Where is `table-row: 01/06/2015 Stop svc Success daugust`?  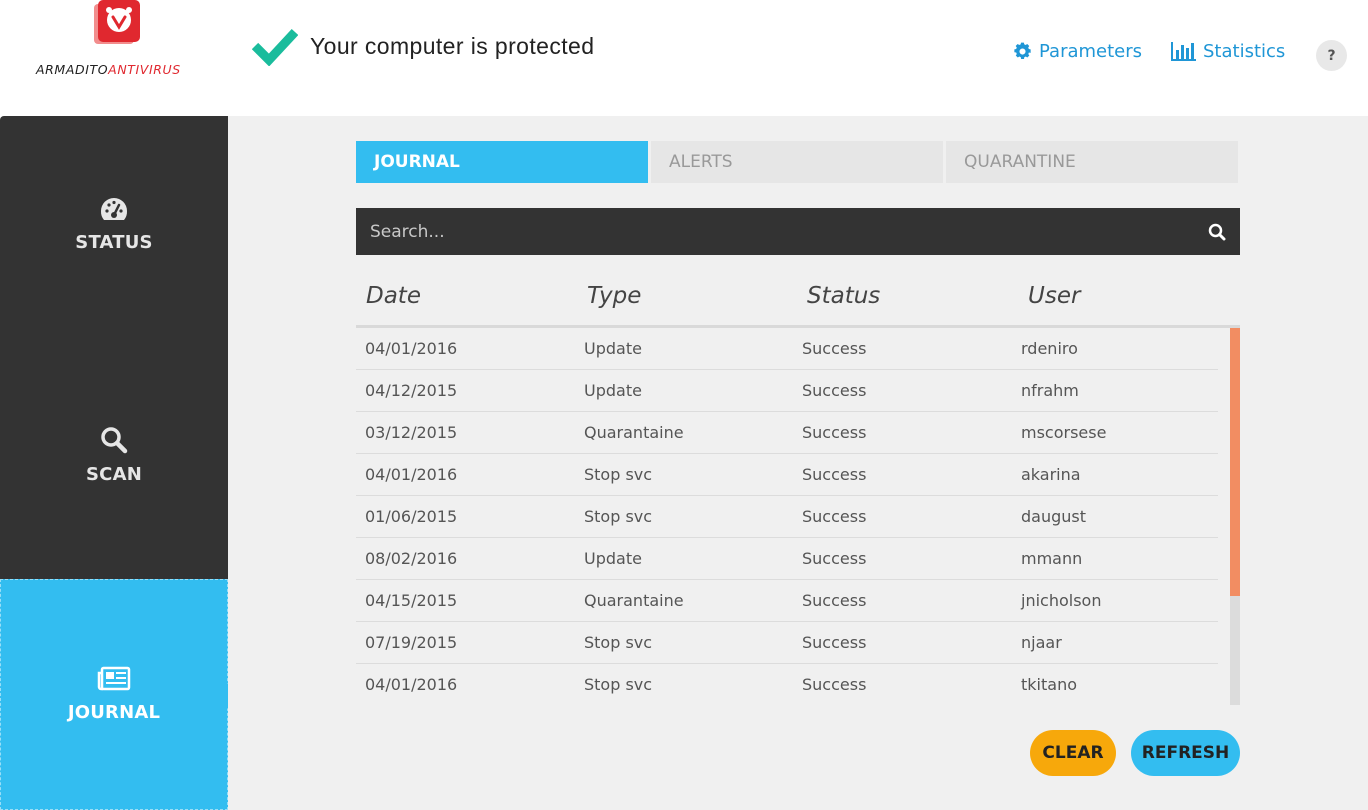 table-row: 01/06/2015 Stop svc Success daugust is located at coordinates (787, 517).